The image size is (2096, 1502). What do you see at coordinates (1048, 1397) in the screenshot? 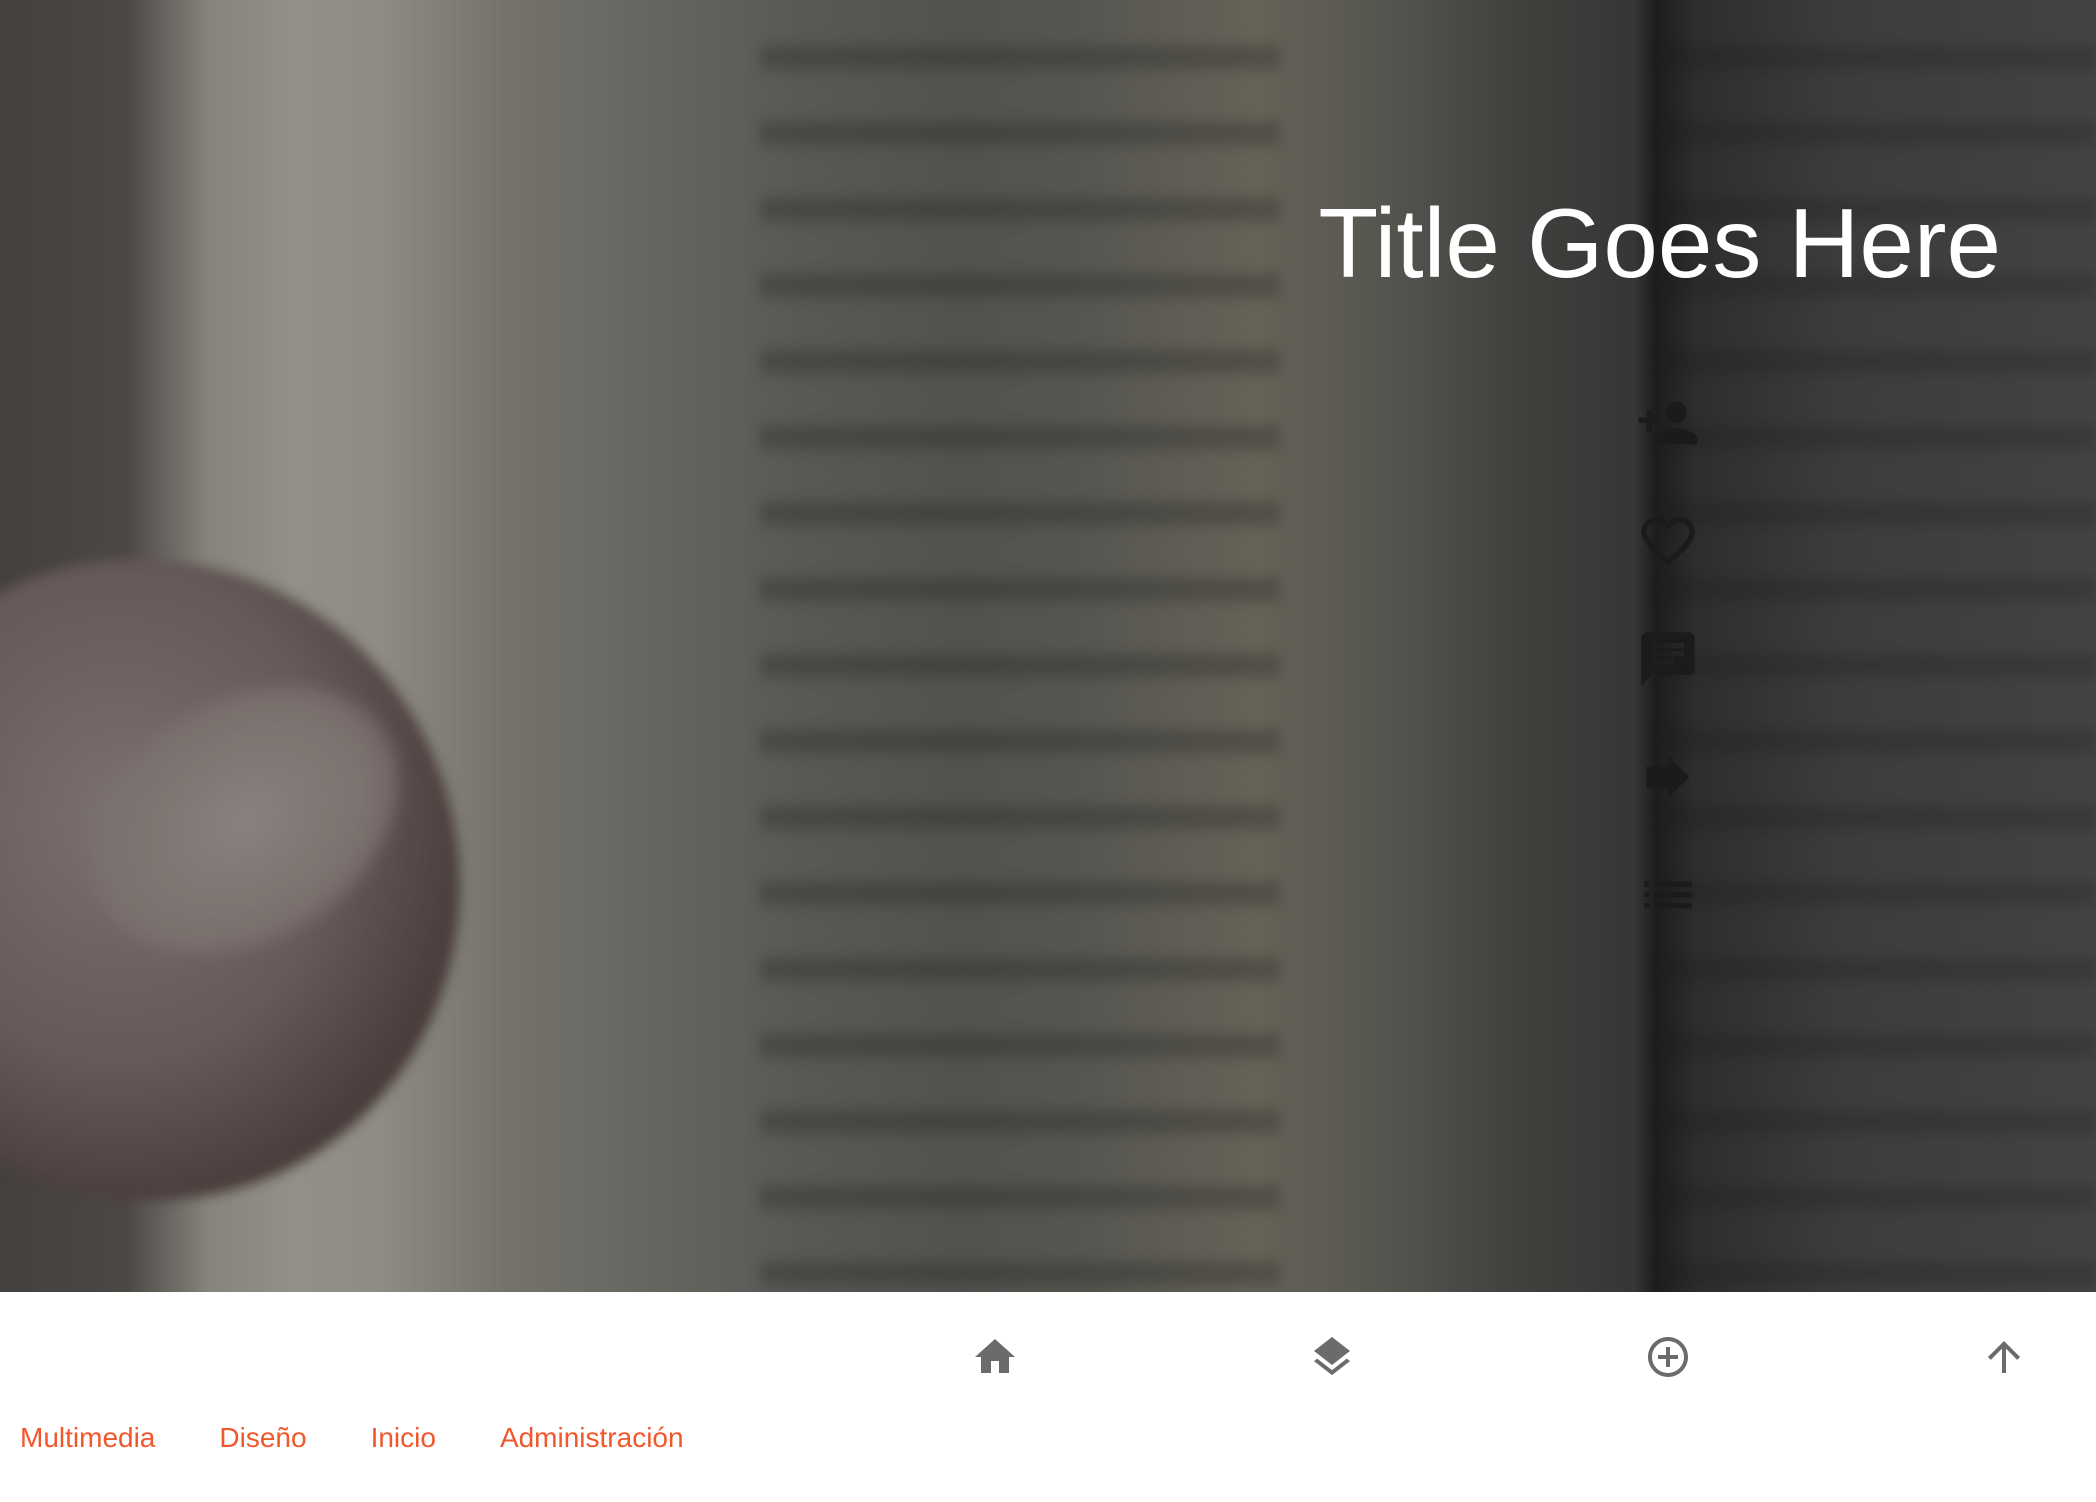
I see `bottom-bar: Multimedia Diseño Inicio Administración` at bounding box center [1048, 1397].